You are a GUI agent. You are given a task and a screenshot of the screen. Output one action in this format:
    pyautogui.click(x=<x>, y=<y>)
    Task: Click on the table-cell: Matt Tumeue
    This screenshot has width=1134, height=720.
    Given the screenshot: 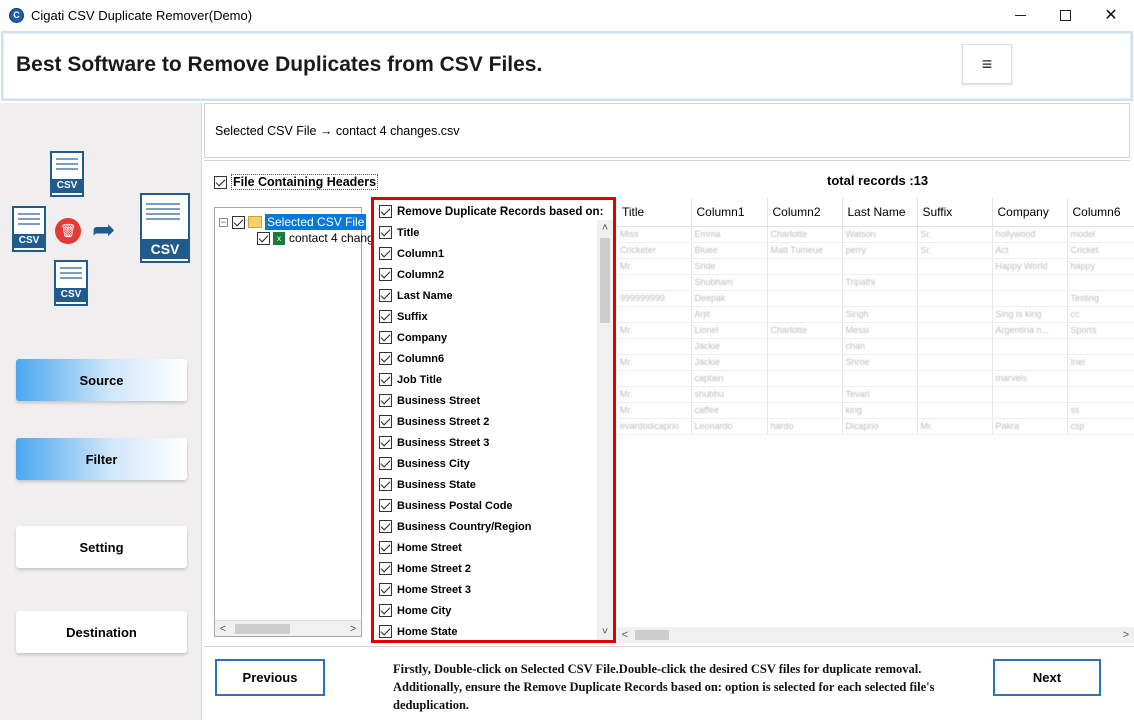 What is the action you would take?
    pyautogui.click(x=805, y=250)
    